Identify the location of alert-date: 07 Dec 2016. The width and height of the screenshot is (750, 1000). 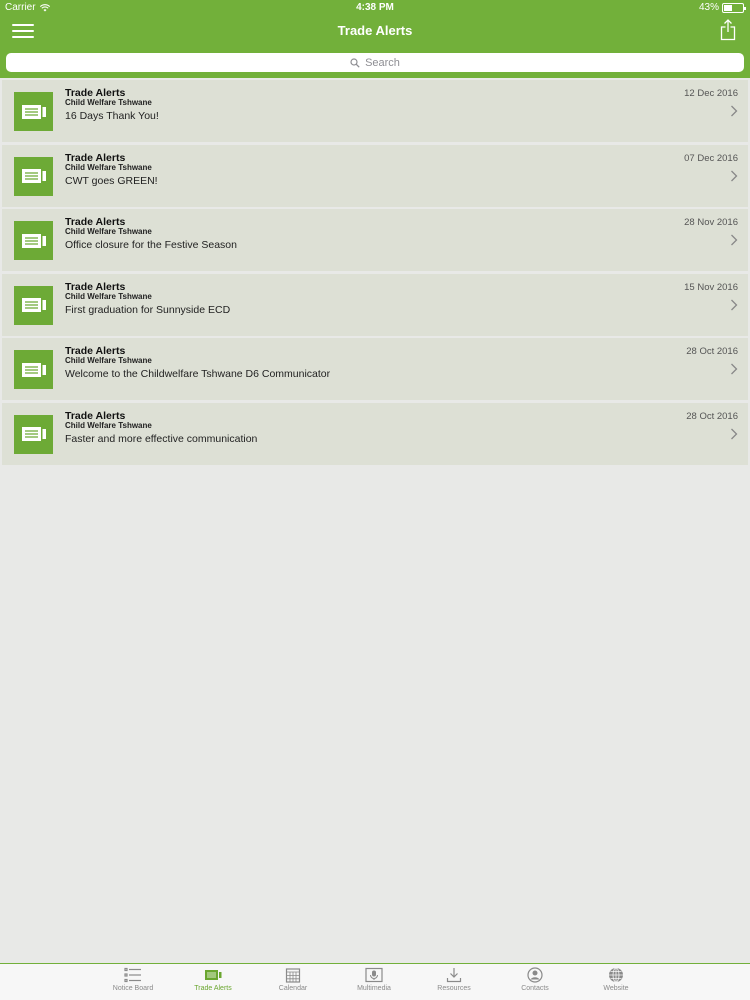
(711, 158).